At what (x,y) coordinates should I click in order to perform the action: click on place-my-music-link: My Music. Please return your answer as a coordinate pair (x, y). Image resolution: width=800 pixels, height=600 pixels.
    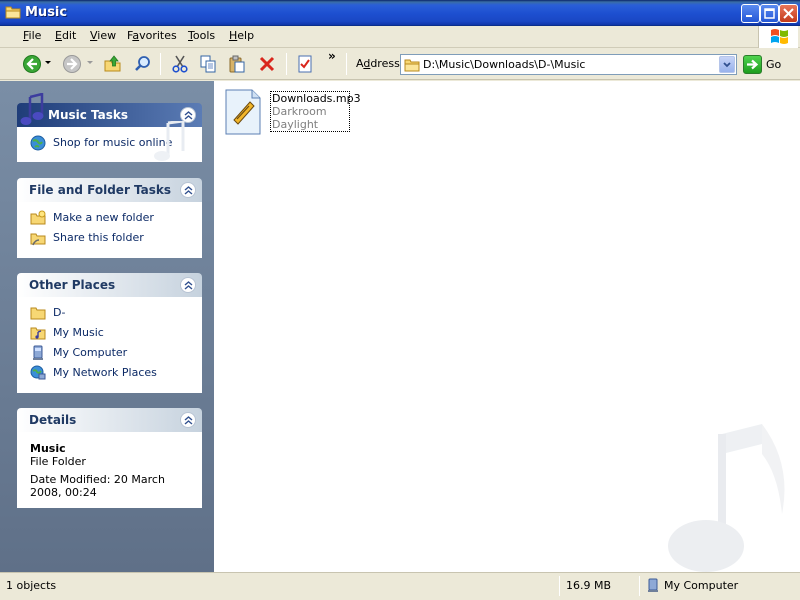
    Looking at the image, I should click on (109, 333).